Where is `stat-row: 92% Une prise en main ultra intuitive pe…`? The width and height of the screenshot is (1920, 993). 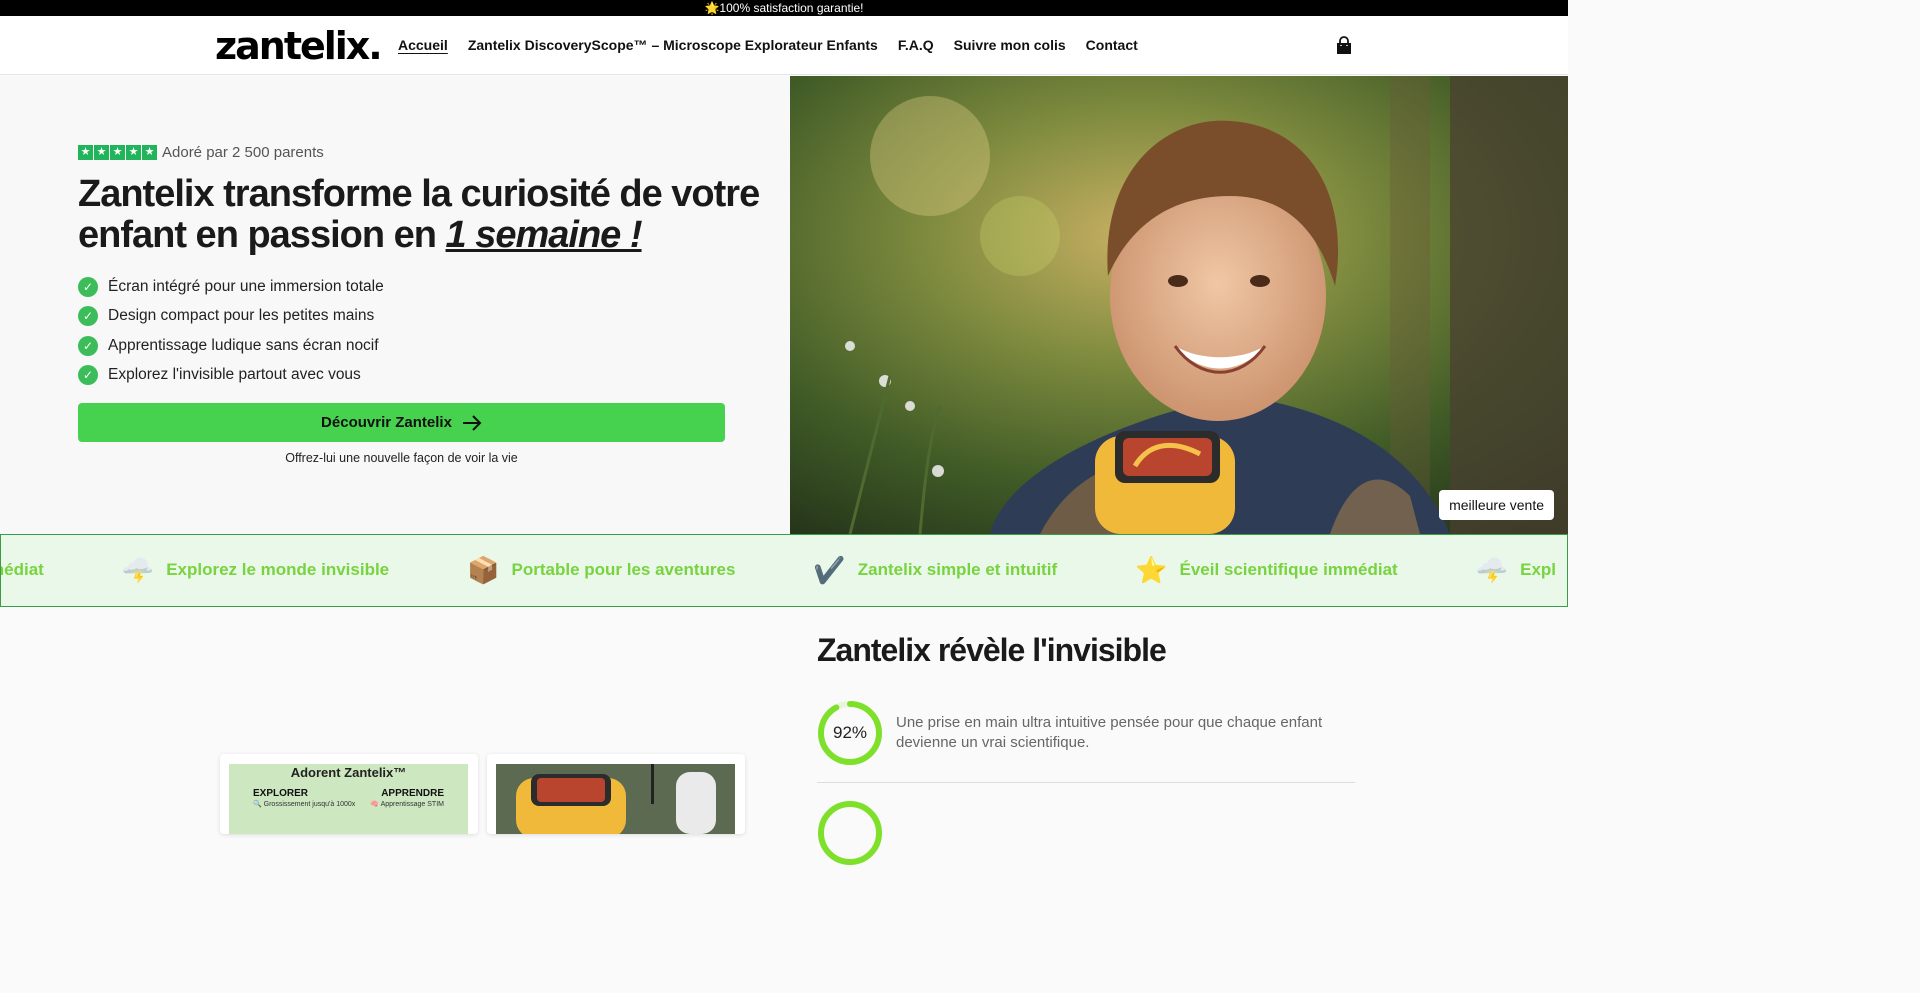
stat-row: 92% Une prise en main ultra intuitive pe… is located at coordinates (1086, 741).